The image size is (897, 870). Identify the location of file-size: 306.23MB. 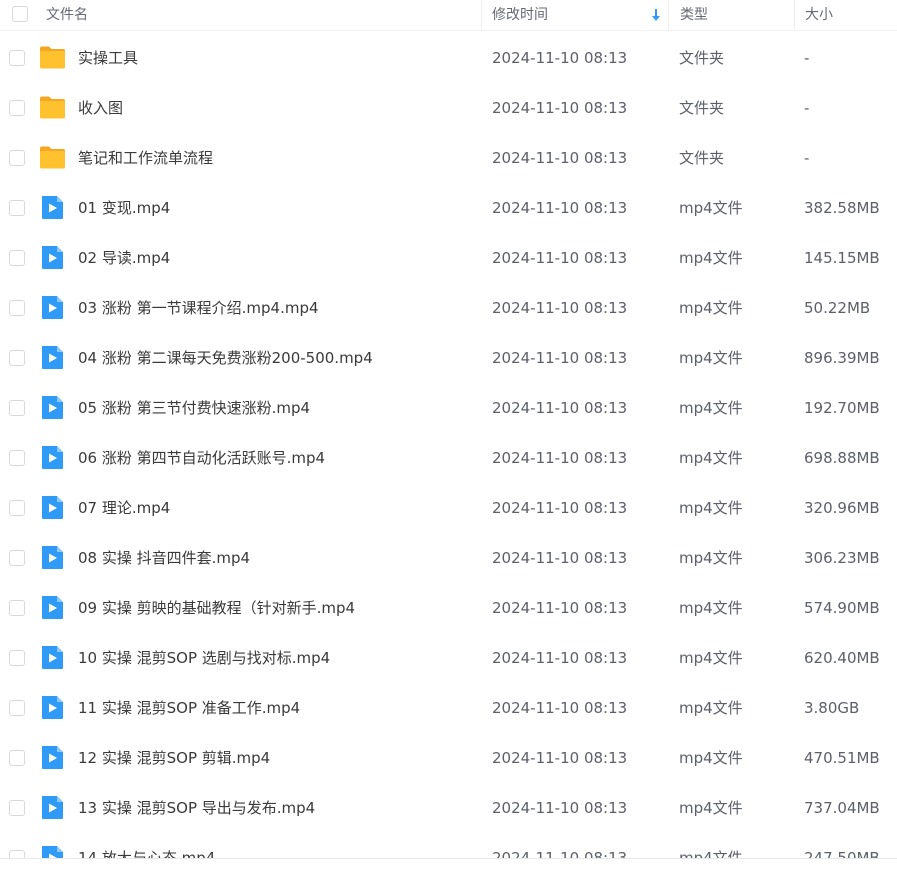
(842, 558).